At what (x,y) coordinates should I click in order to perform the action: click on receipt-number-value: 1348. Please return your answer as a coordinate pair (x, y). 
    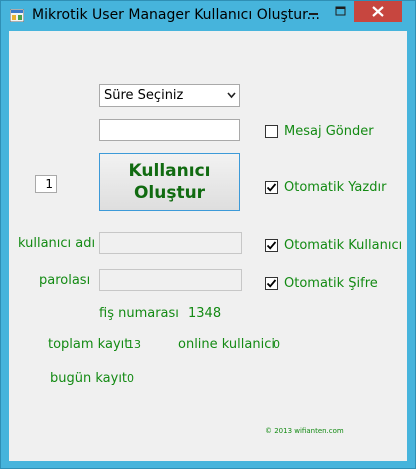
    Looking at the image, I should click on (205, 313).